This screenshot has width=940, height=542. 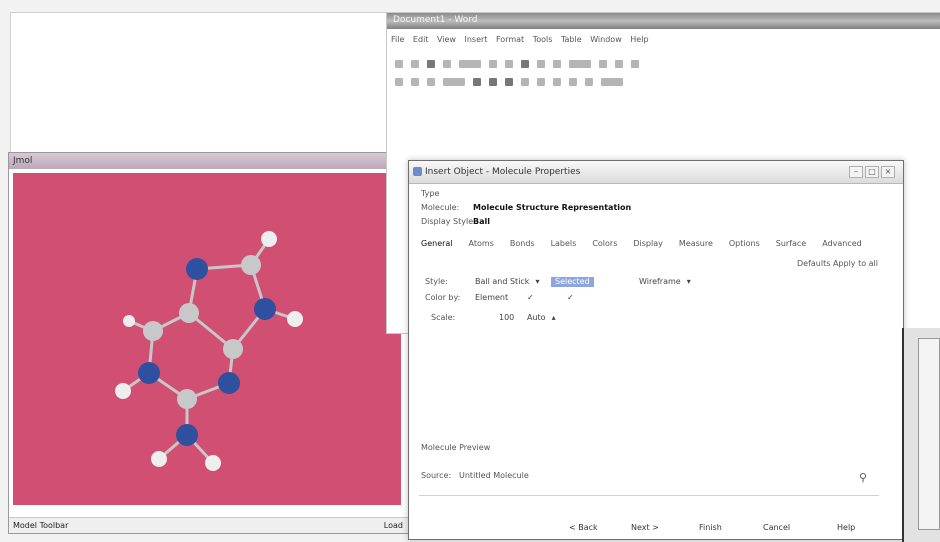 I want to click on table-icon, so click(x=525, y=64).